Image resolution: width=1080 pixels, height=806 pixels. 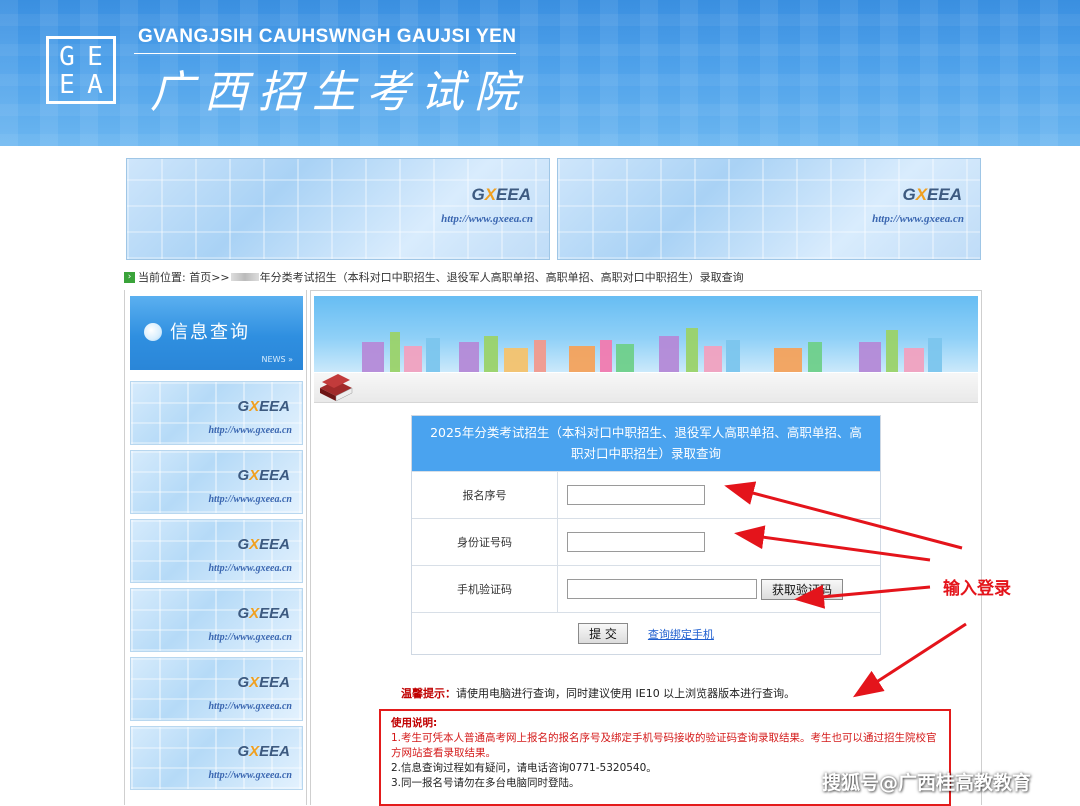 I want to click on get-code-button: 获取验证码, so click(x=802, y=589).